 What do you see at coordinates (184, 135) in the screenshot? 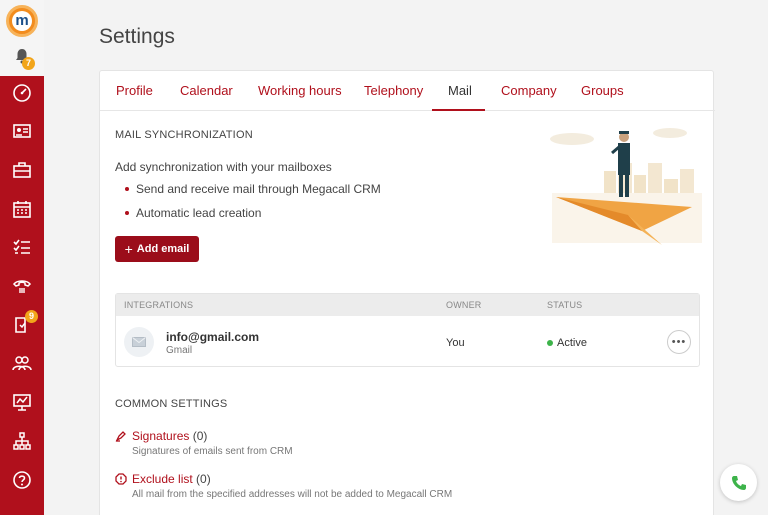
I see `mail-sync-title: MAIL SYNCHRONIZATION` at bounding box center [184, 135].